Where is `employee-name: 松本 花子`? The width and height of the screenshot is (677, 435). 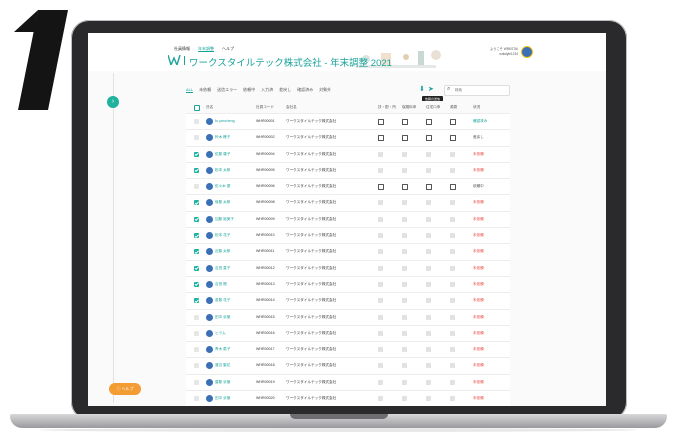 employee-name: 松本 花子 is located at coordinates (222, 235).